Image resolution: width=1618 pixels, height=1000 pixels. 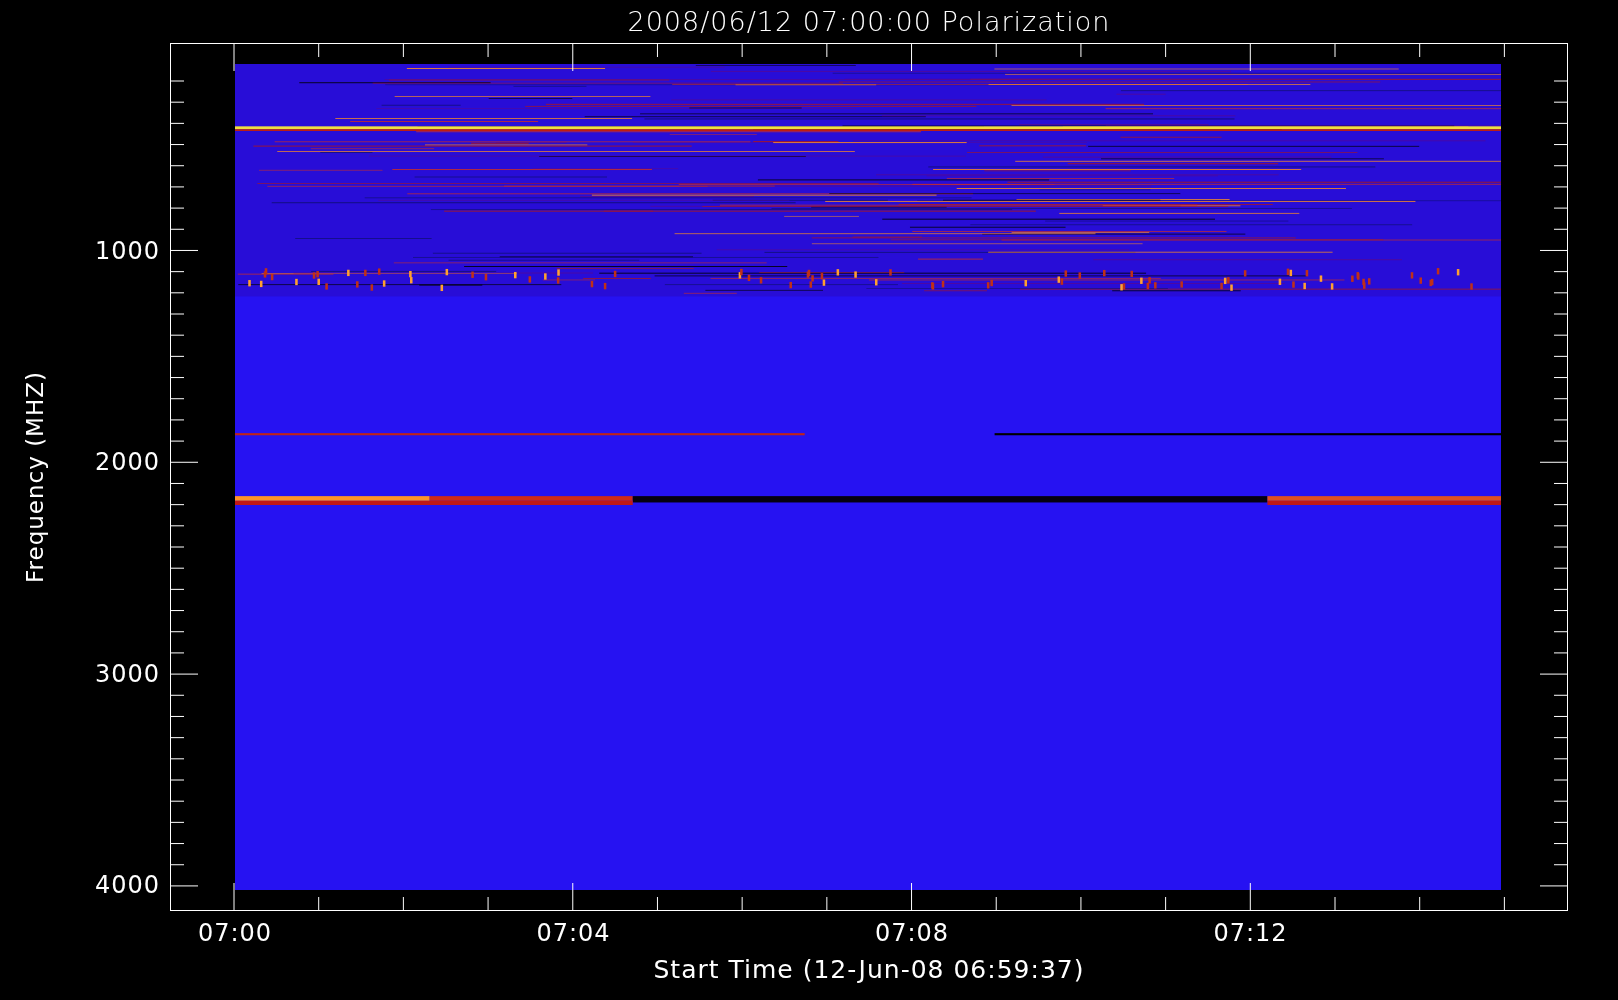 What do you see at coordinates (912, 933) in the screenshot?
I see `x-tick-label: 07:08` at bounding box center [912, 933].